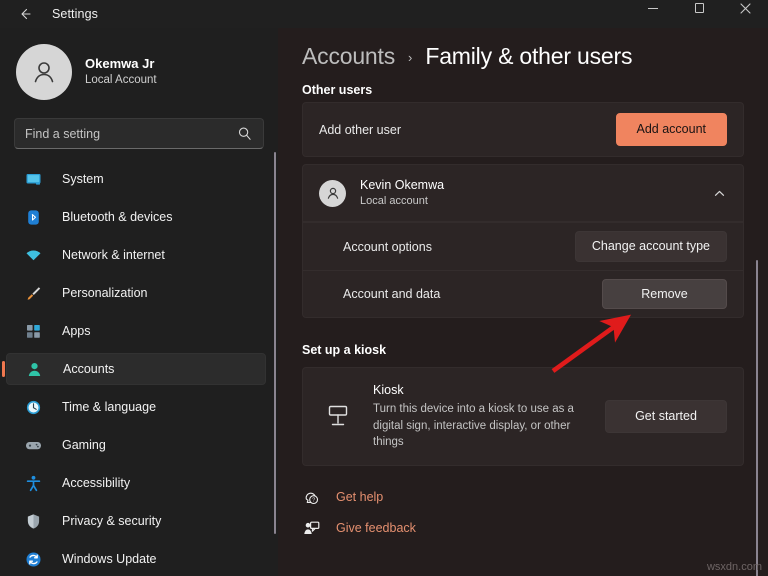 This screenshot has height=576, width=768. I want to click on title-bar: Settings, so click(384, 14).